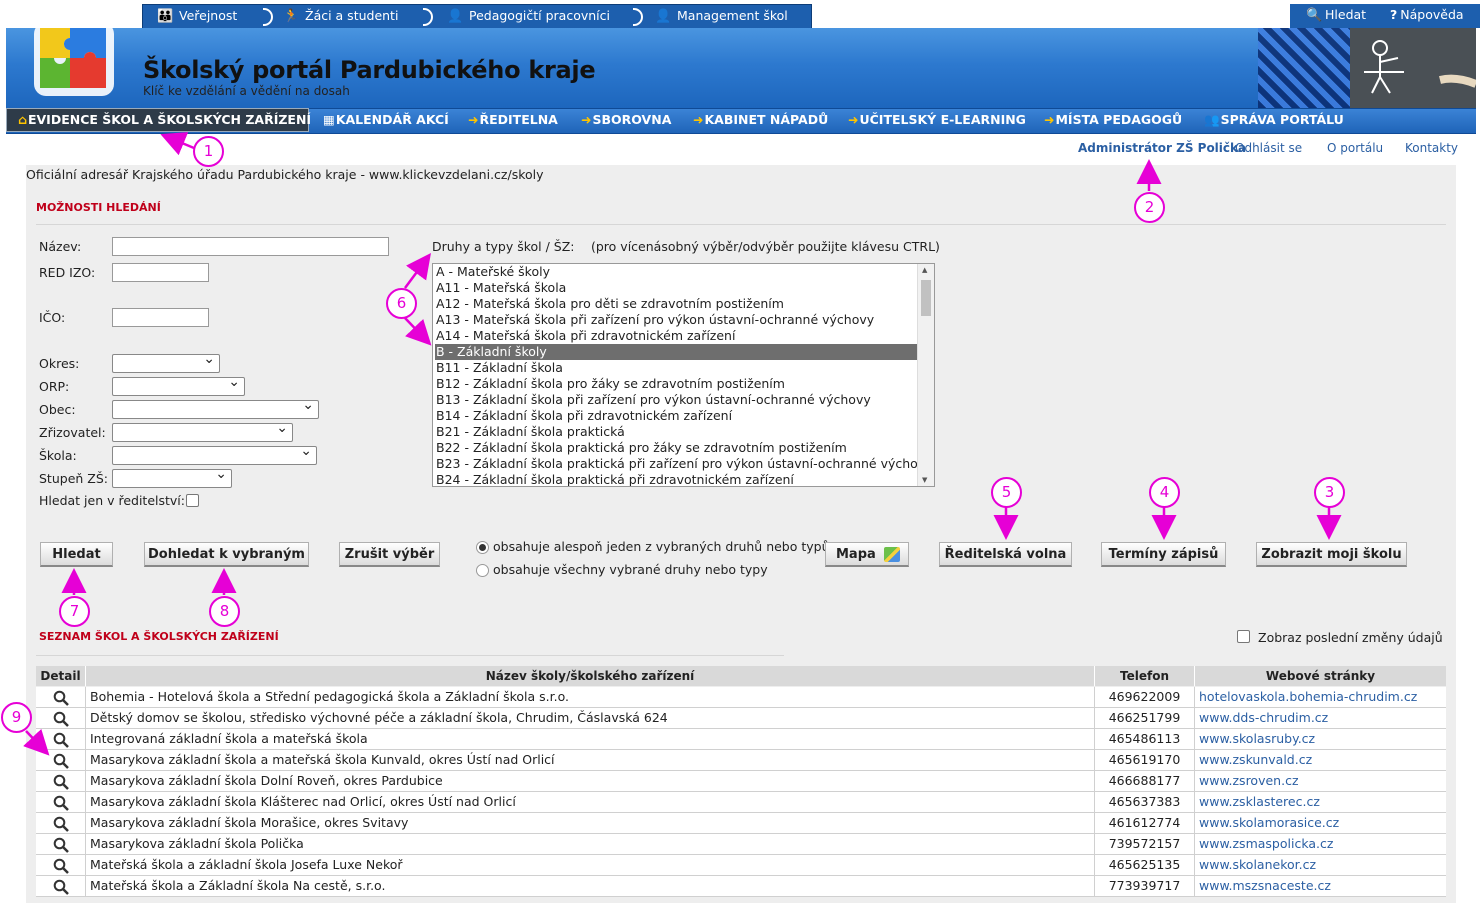  Describe the element at coordinates (224, 611) in the screenshot. I see `annotation-badge: 8` at that location.